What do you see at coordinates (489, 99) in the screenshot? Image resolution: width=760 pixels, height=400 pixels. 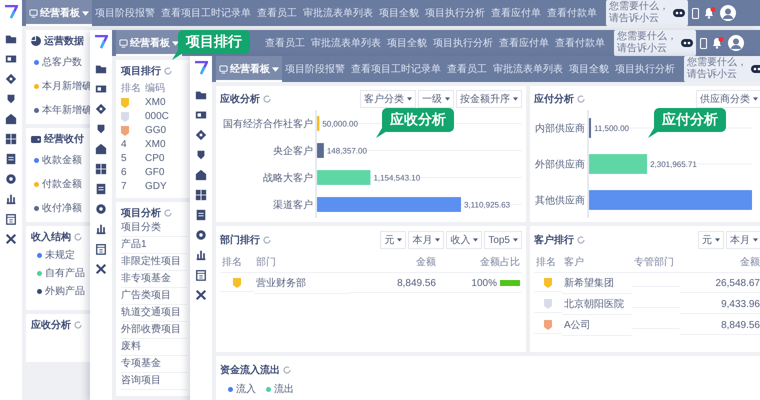 I see `filter-dropdown: 按金额升序` at bounding box center [489, 99].